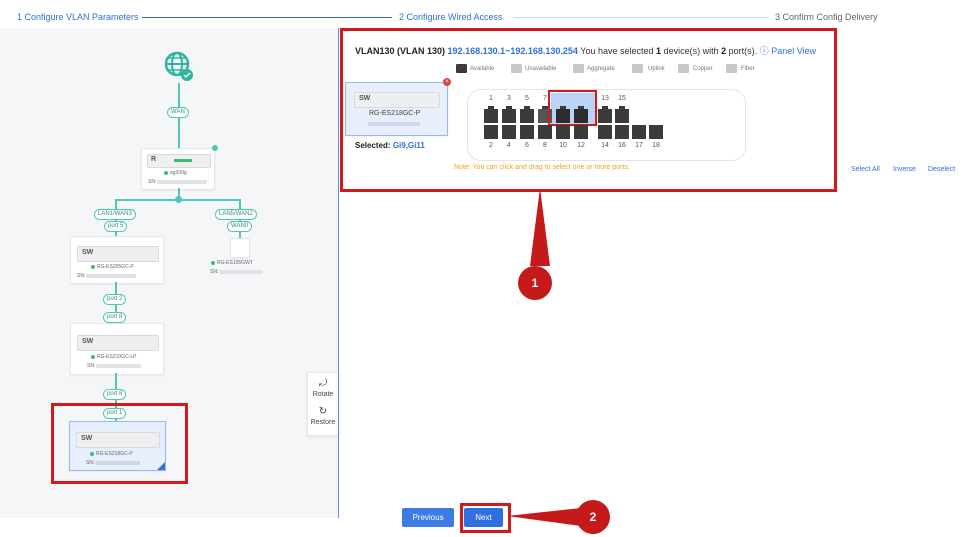 This screenshot has width=969, height=537. I want to click on switch-model: RG-ES218GC-P, so click(111, 454).